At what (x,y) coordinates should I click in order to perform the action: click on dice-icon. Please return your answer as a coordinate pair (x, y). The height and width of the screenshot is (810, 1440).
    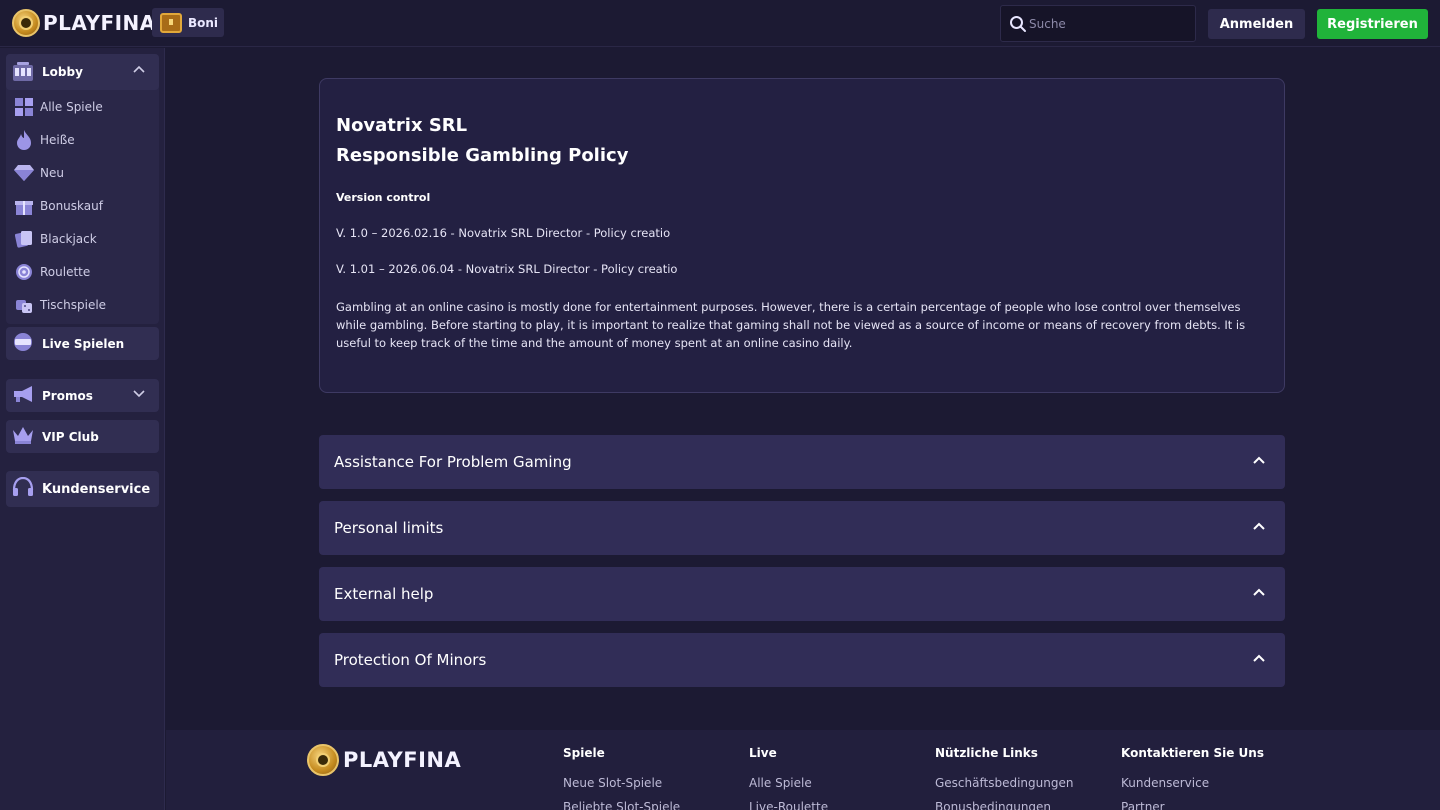
    Looking at the image, I should click on (24, 305).